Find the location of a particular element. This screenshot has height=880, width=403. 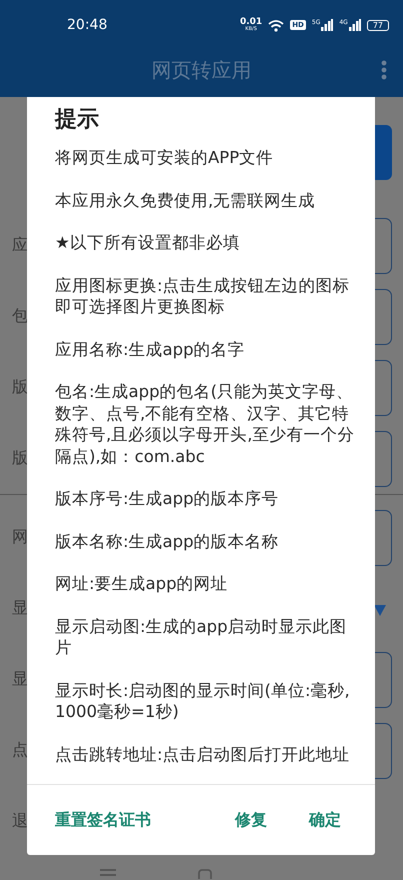

field-label: 退 is located at coordinates (20, 821).